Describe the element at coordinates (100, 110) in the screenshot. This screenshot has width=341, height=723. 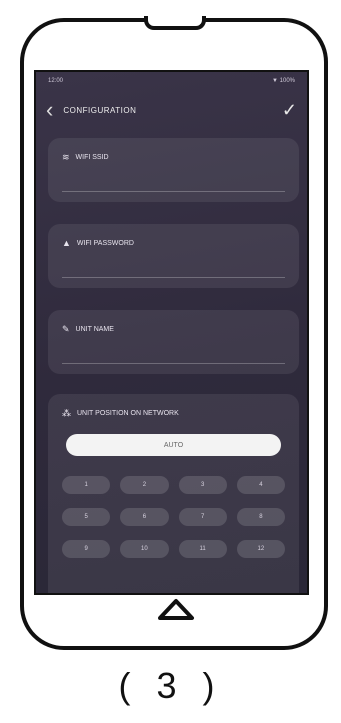
I see `page-title: CONFIGURATION` at that location.